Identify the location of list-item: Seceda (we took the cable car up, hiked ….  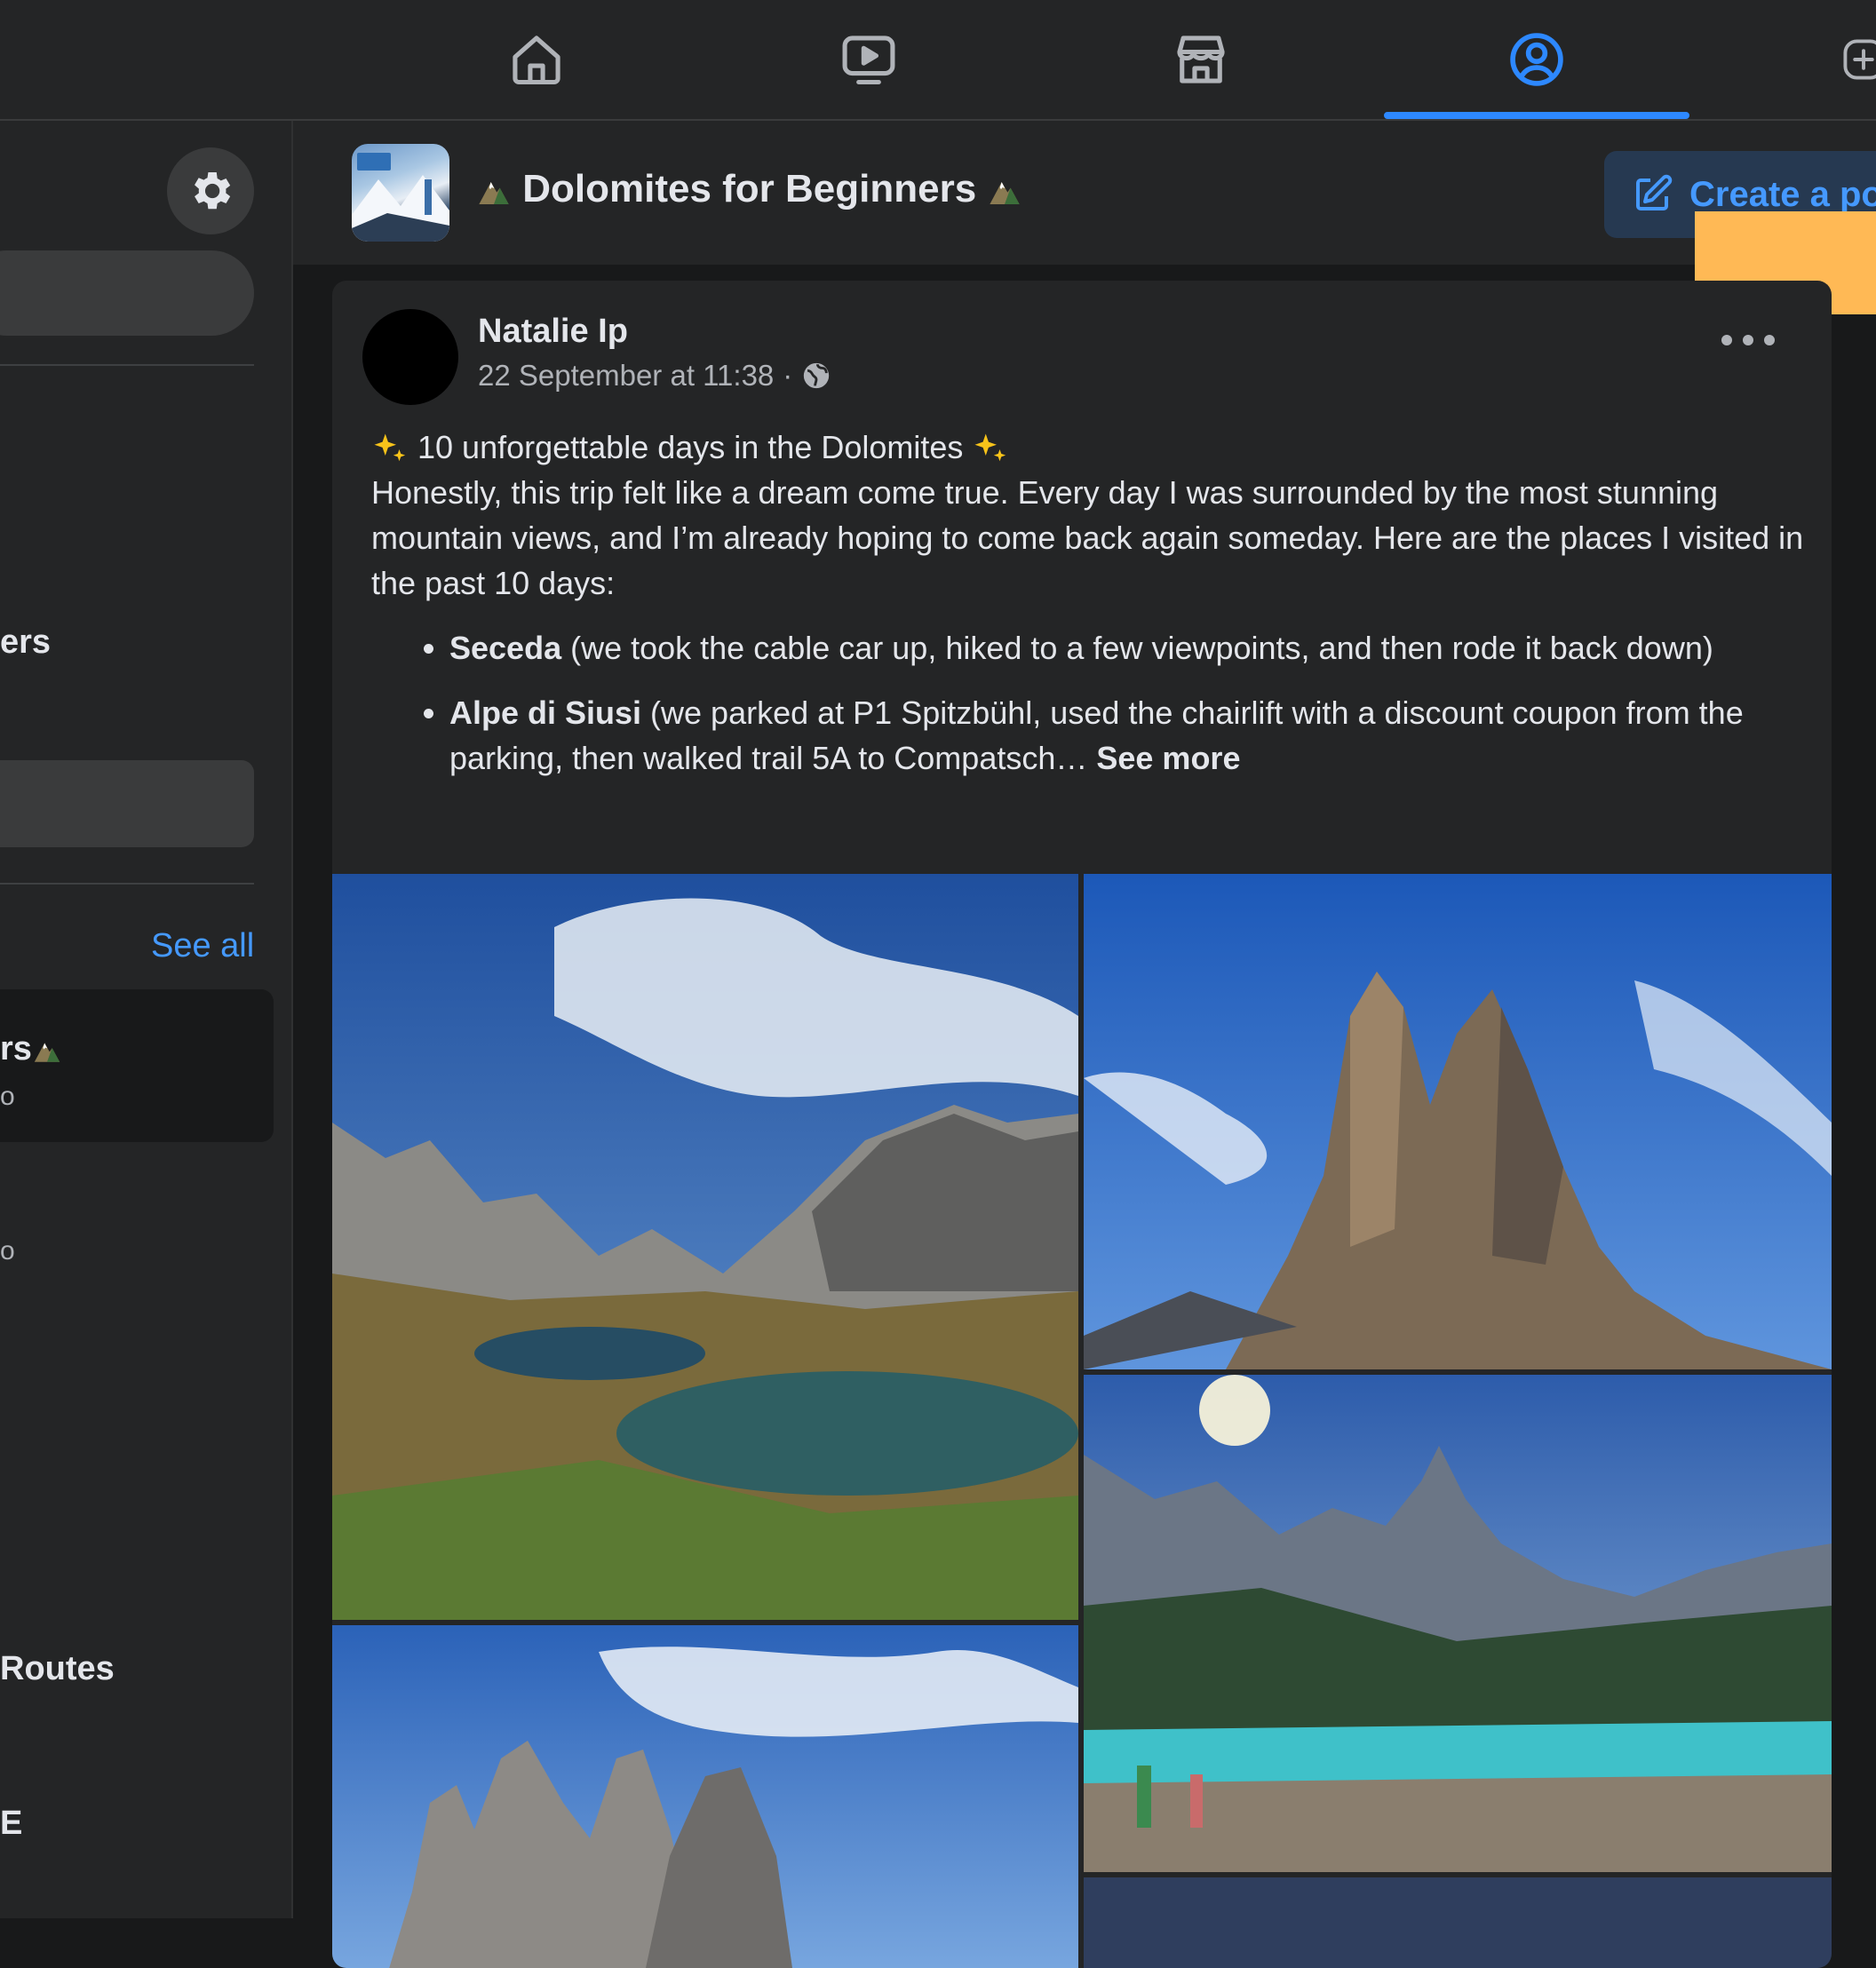
(1129, 648).